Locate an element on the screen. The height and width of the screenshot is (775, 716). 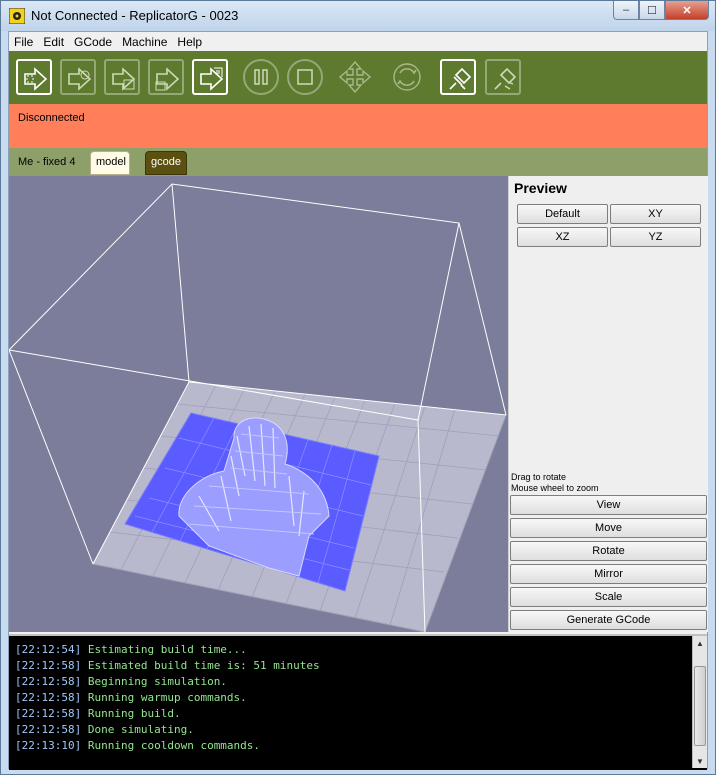
console-message: Beginning simulation. is located at coordinates (157, 681).